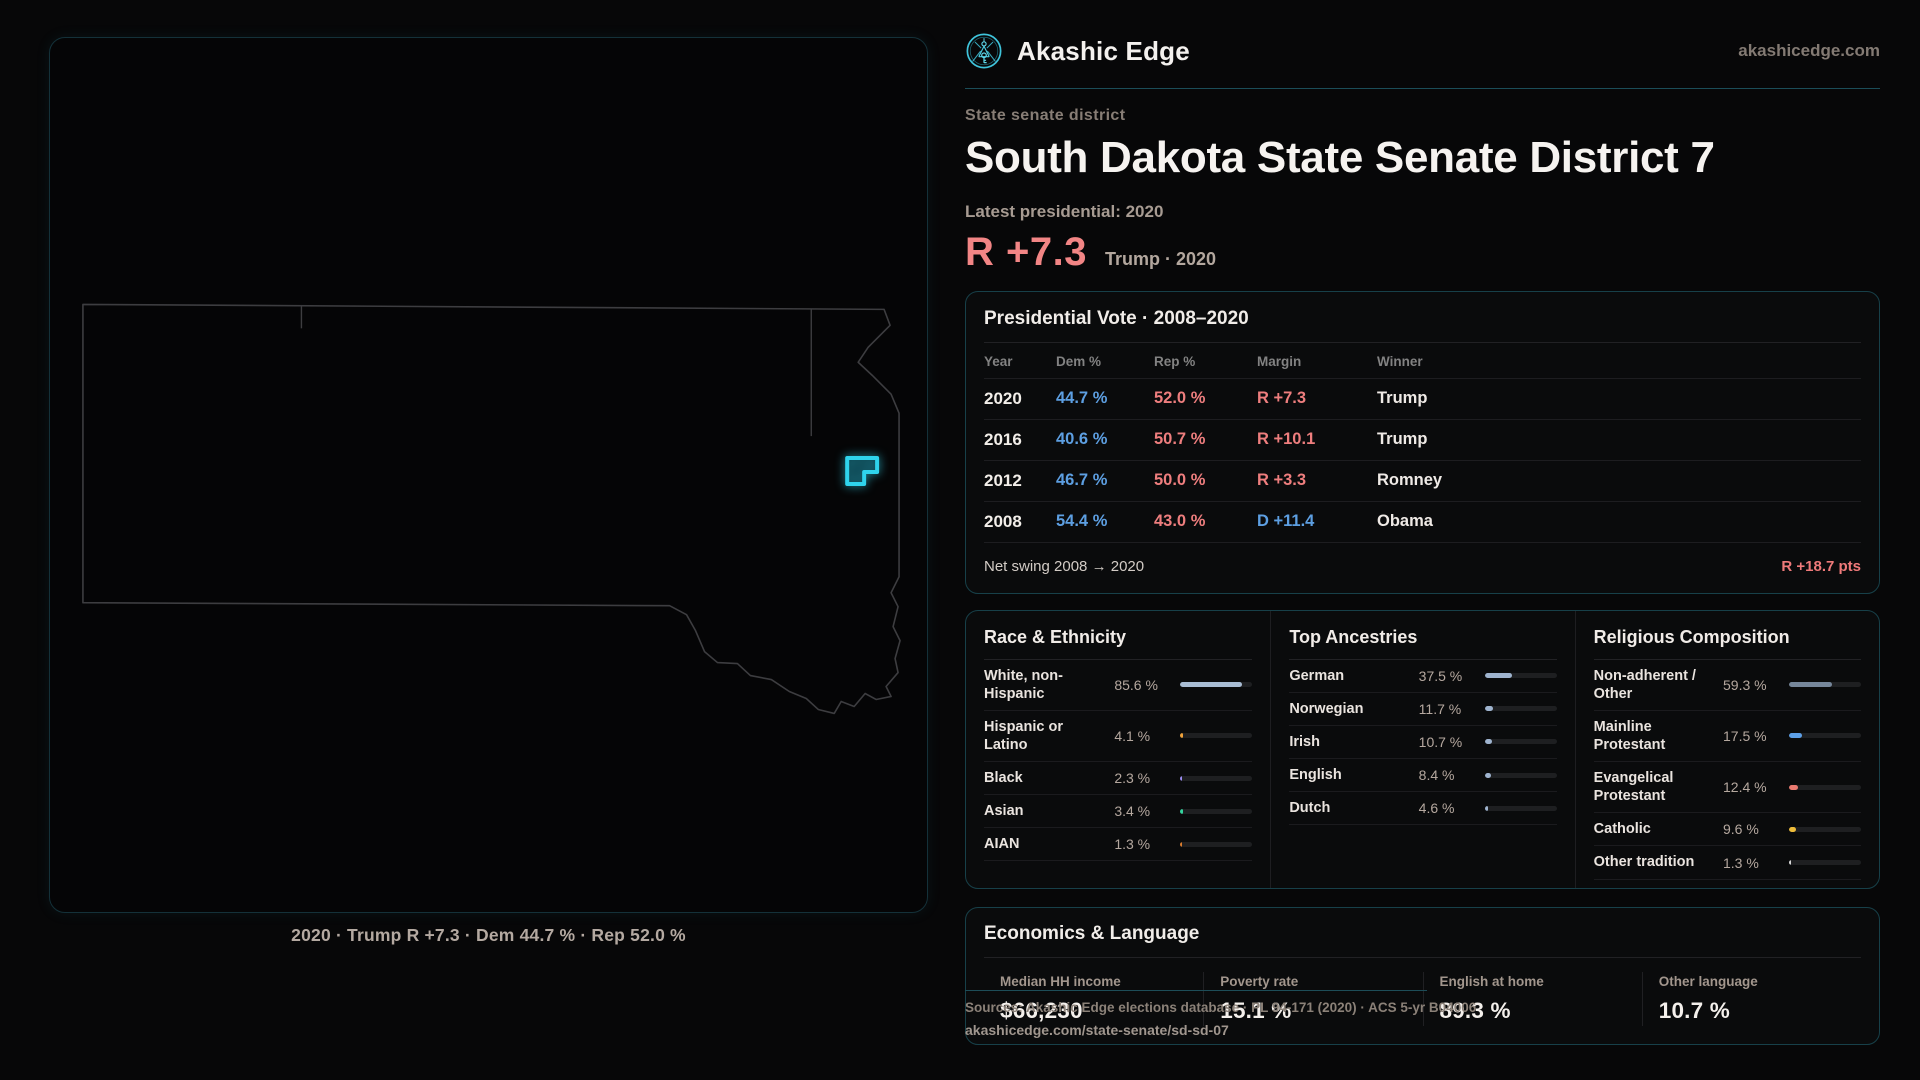  What do you see at coordinates (1402, 398) in the screenshot?
I see `winner-cell: Trump` at bounding box center [1402, 398].